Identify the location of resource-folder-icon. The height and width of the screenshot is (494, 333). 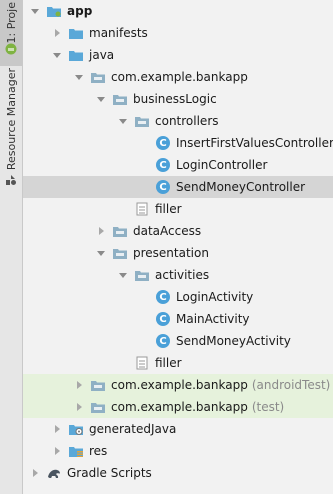
(76, 451).